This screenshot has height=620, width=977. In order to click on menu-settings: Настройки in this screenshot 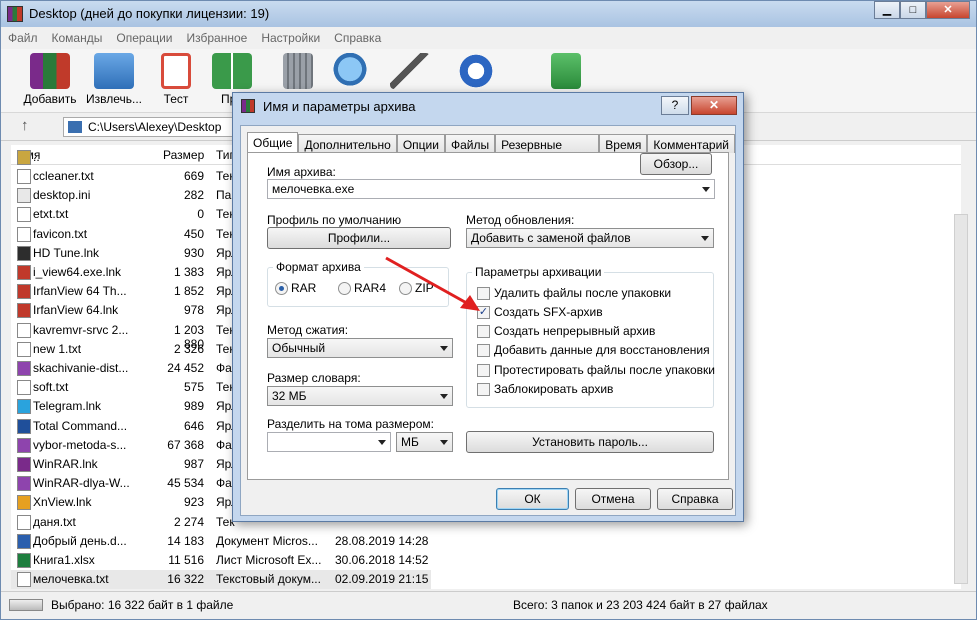, I will do `click(290, 36)`.